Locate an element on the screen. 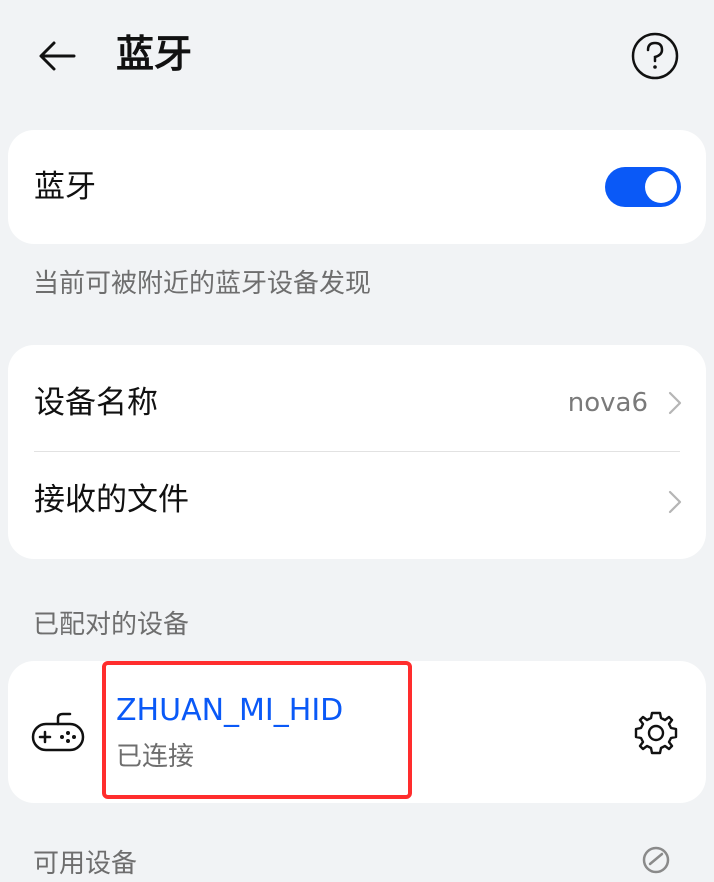 This screenshot has width=714, height=882. bluetooth-toggle-card: 蓝牙 is located at coordinates (357, 187).